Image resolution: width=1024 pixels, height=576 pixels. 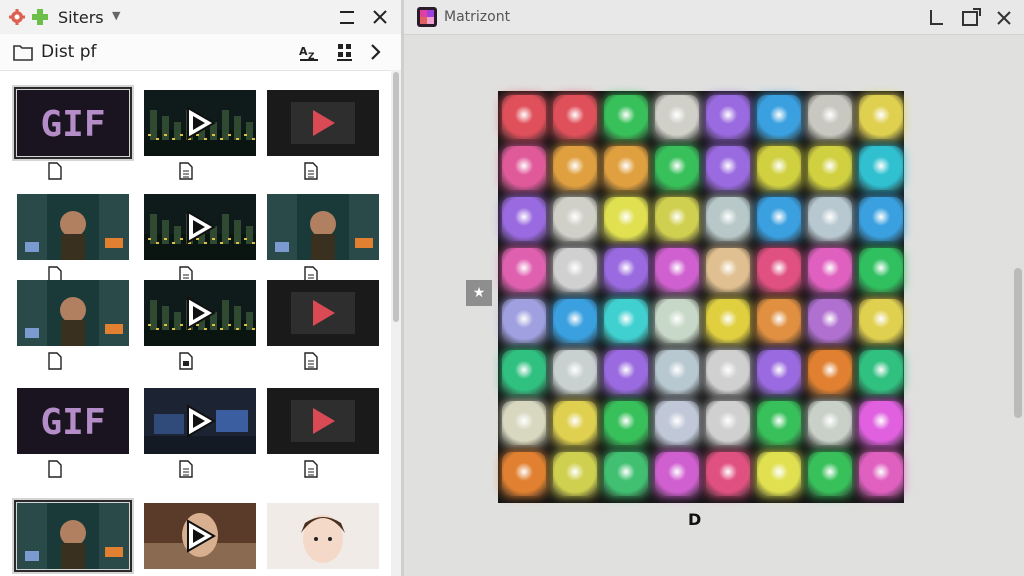 What do you see at coordinates (69, 52) in the screenshot?
I see `path-text: Dist pf` at bounding box center [69, 52].